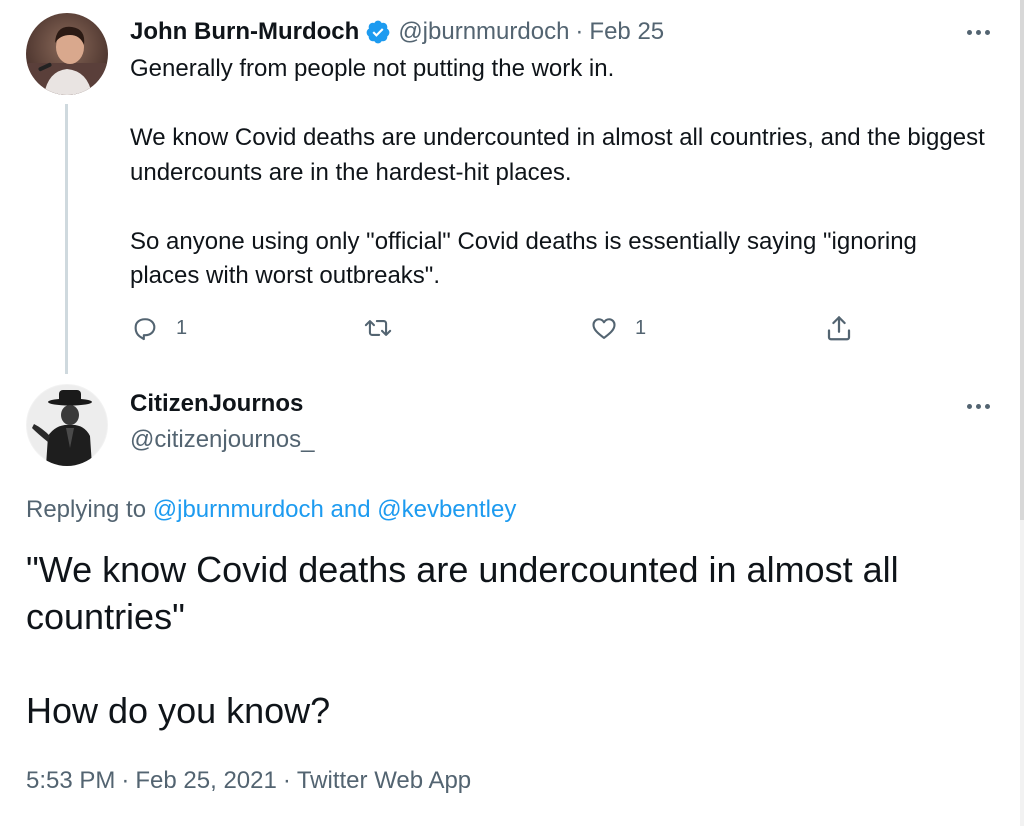  What do you see at coordinates (483, 32) in the screenshot?
I see `author-handle: @jburnmurdoch` at bounding box center [483, 32].